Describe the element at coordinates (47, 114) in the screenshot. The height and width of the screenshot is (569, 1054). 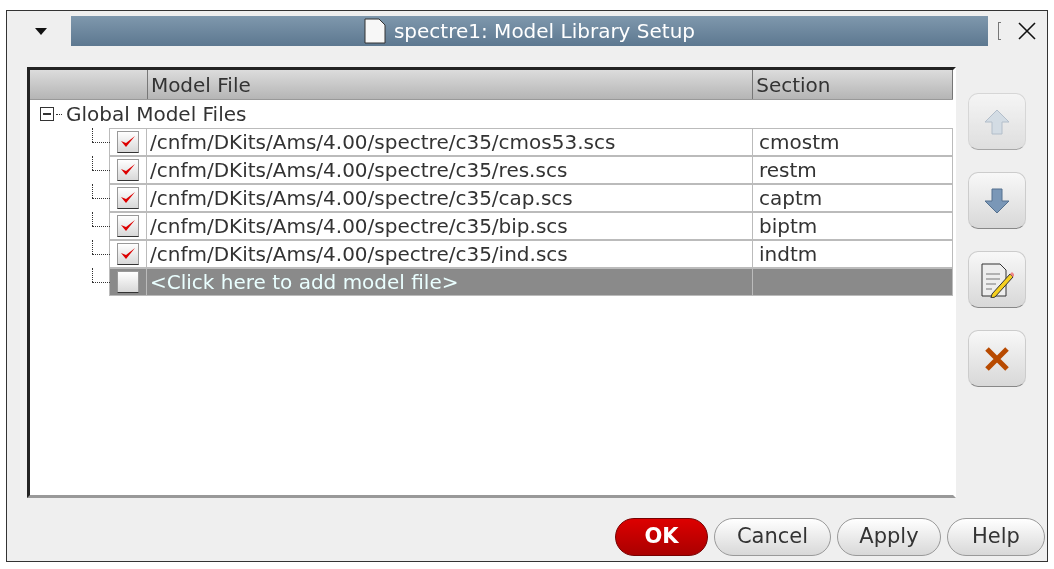
I see `collapse-toggle-icon` at that location.